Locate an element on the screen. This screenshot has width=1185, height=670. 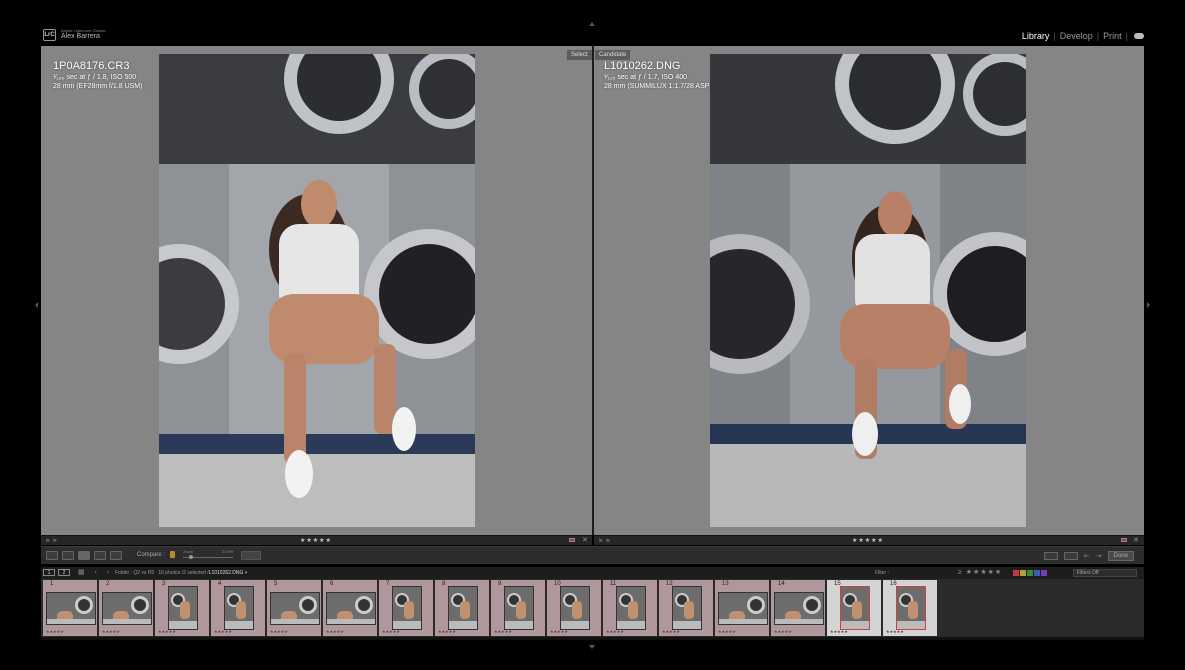
people-view-icon is located at coordinates (116, 555).